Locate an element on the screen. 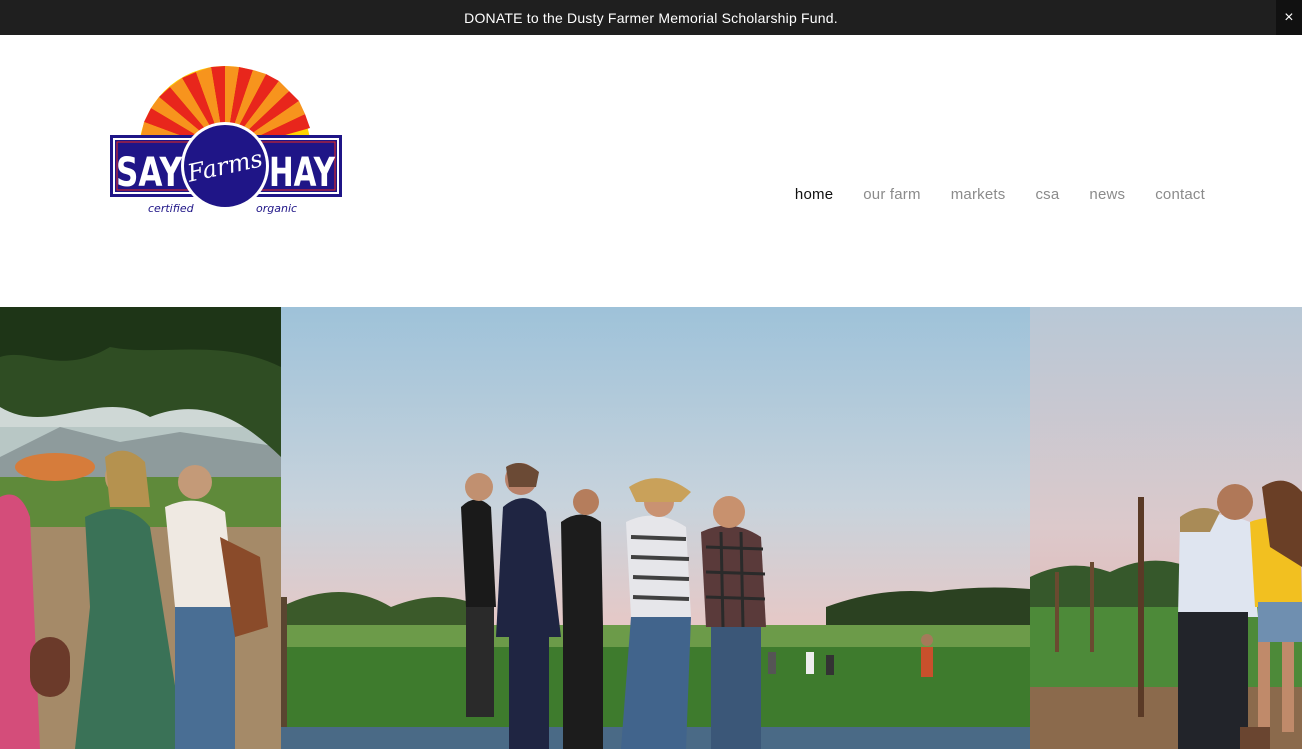 The width and height of the screenshot is (1302, 749). close-icon: × is located at coordinates (1289, 17).